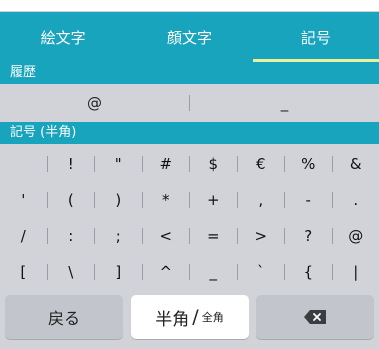  I want to click on symbol-row: [ \ ] ^ _ ` { |, so click(189, 272).